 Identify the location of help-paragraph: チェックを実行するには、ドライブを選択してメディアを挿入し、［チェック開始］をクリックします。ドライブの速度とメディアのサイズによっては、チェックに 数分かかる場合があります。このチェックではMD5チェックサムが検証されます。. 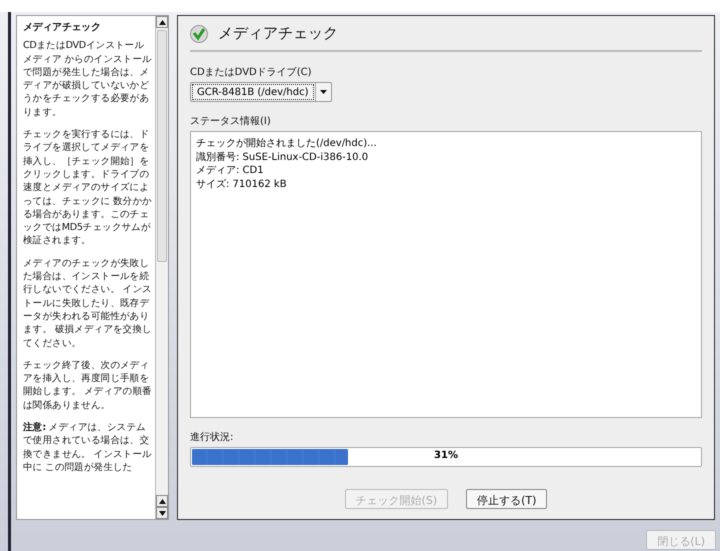
(88, 188).